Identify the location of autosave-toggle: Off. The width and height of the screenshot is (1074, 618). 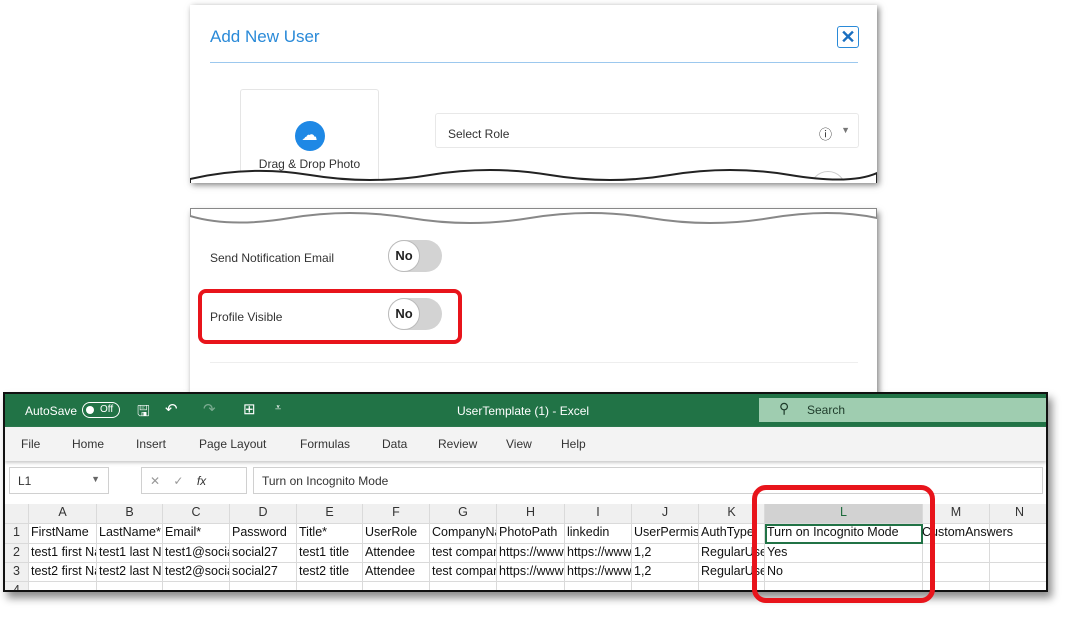
(101, 410).